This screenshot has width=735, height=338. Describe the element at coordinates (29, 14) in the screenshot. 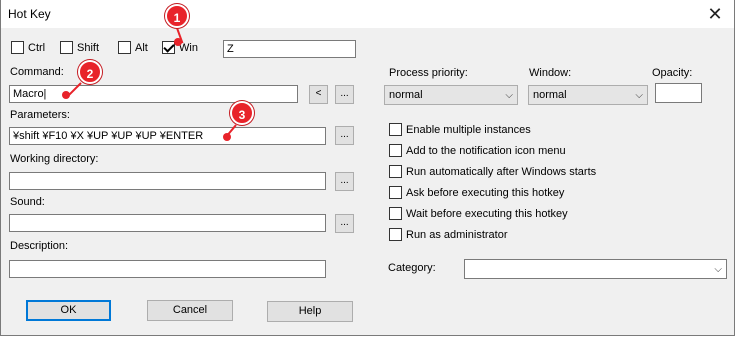

I see `window-title: Hot Key` at that location.